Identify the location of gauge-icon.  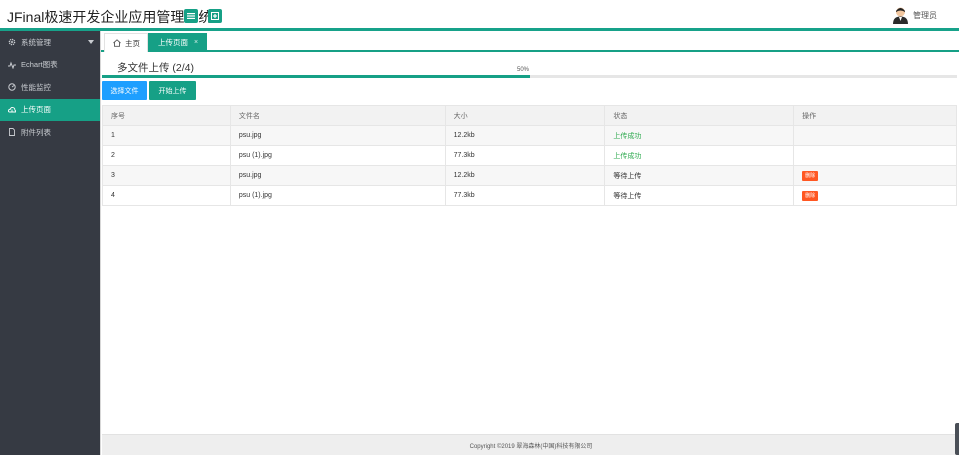
(12, 87).